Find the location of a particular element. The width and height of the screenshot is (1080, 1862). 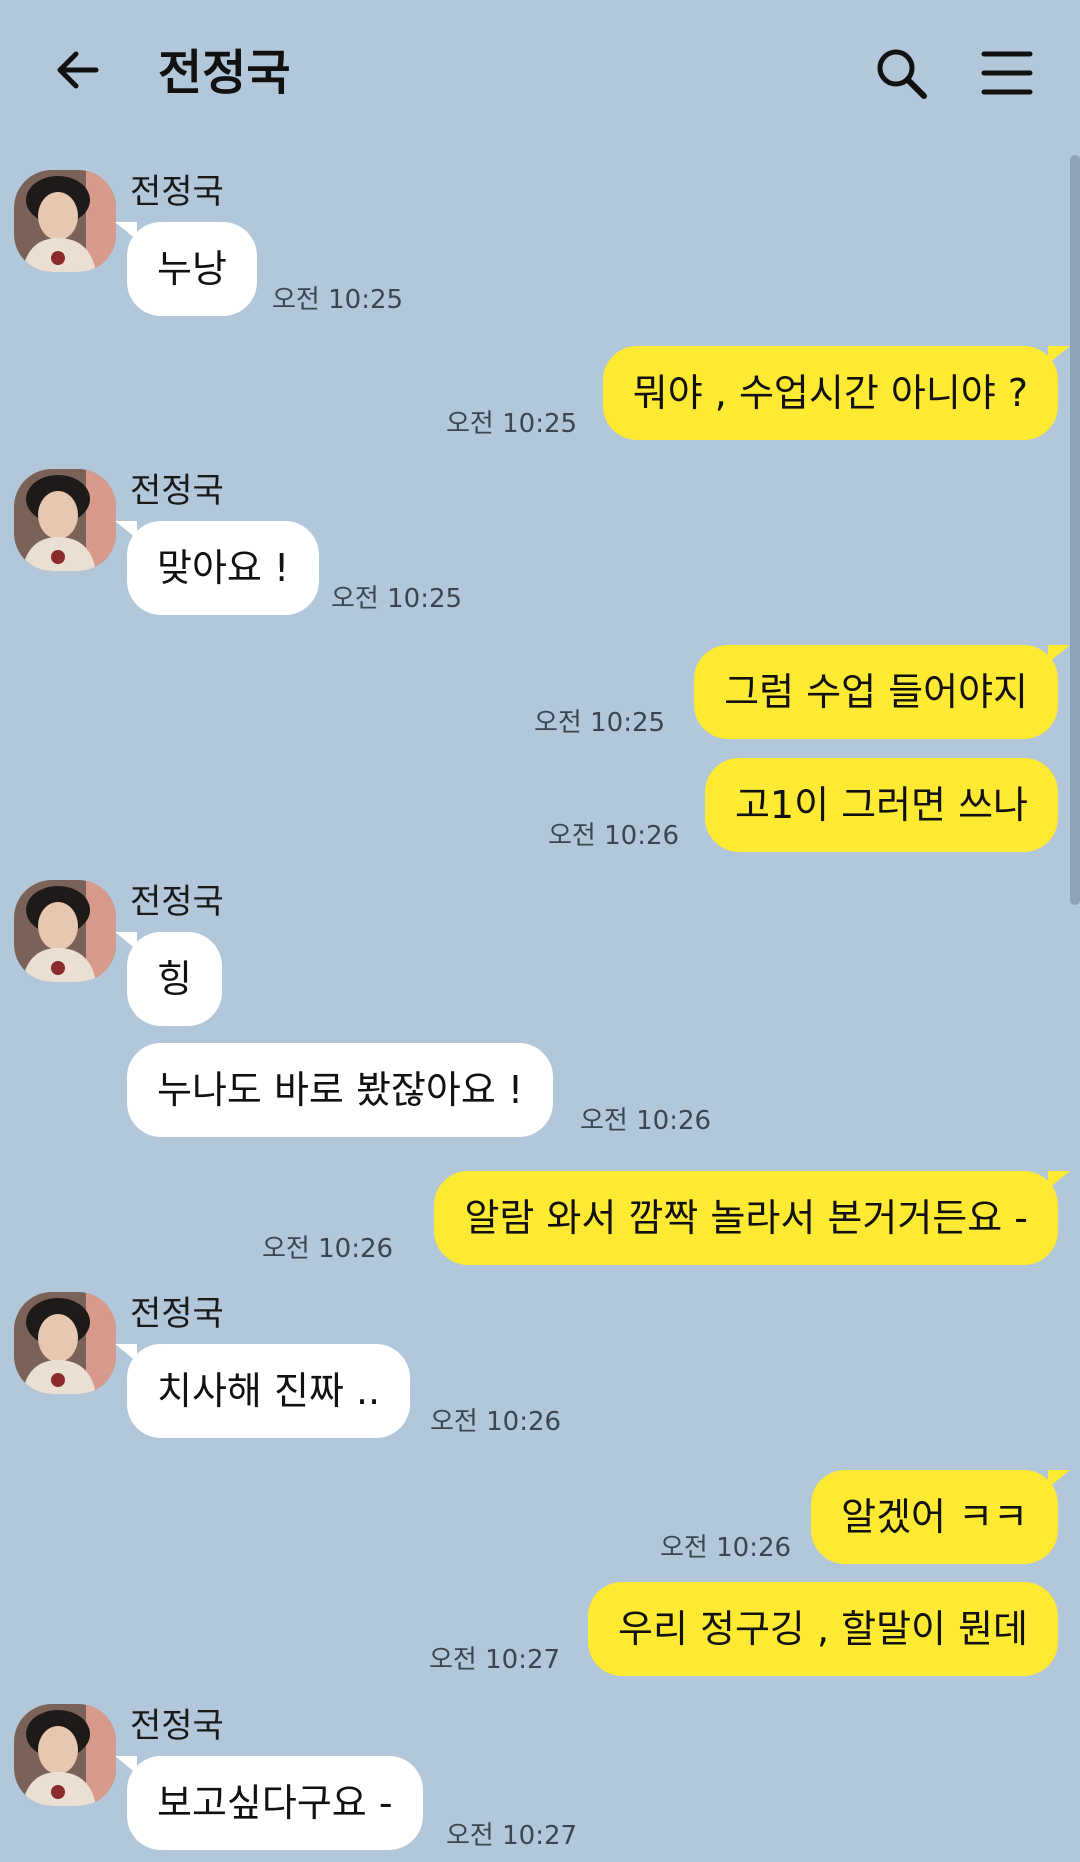

message-bubble-outgoing: 그럼 수업 들어야지 is located at coordinates (882, 692).